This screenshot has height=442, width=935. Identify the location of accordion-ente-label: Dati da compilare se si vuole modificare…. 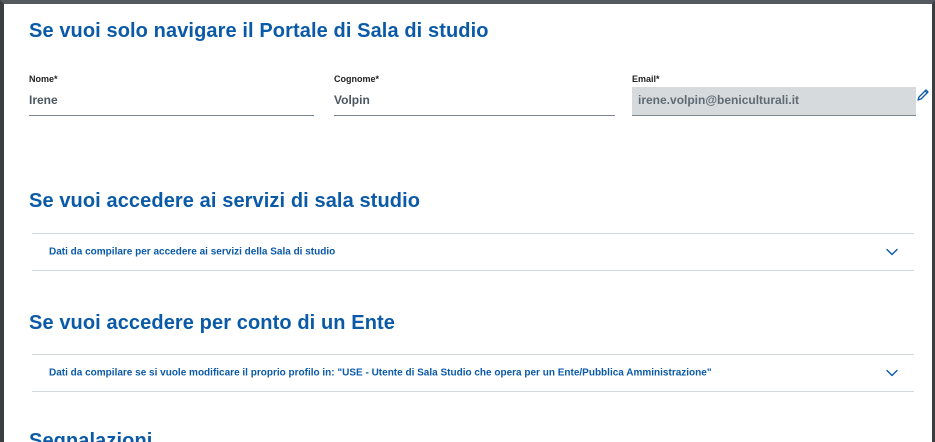
(380, 373).